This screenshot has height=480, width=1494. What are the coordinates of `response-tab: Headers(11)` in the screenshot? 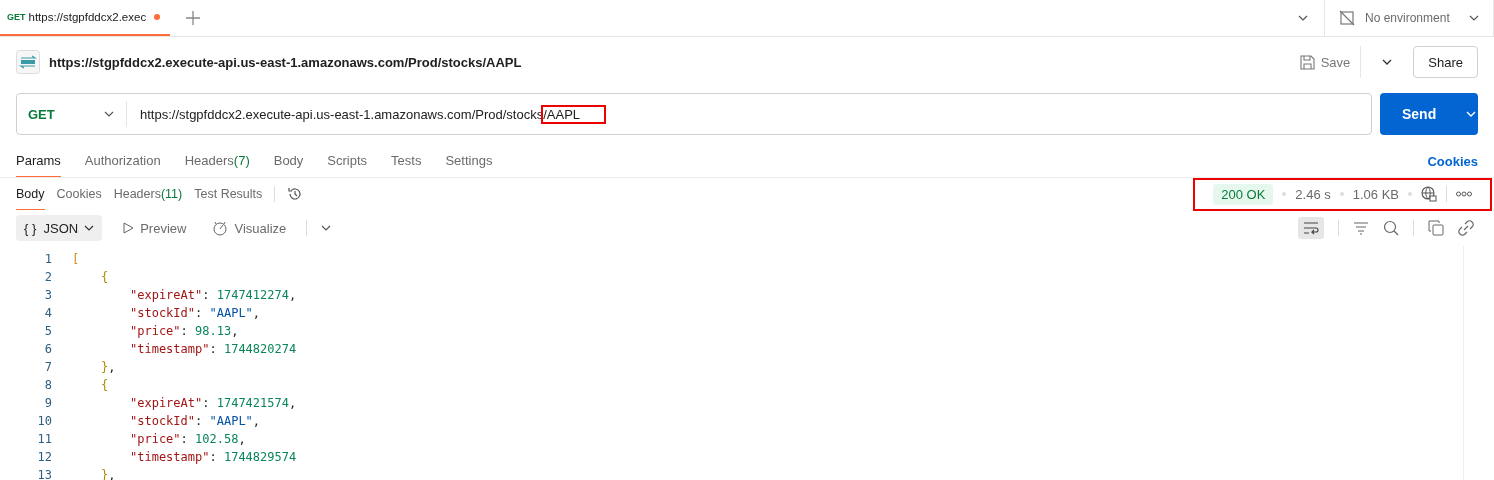 It's located at (148, 194).